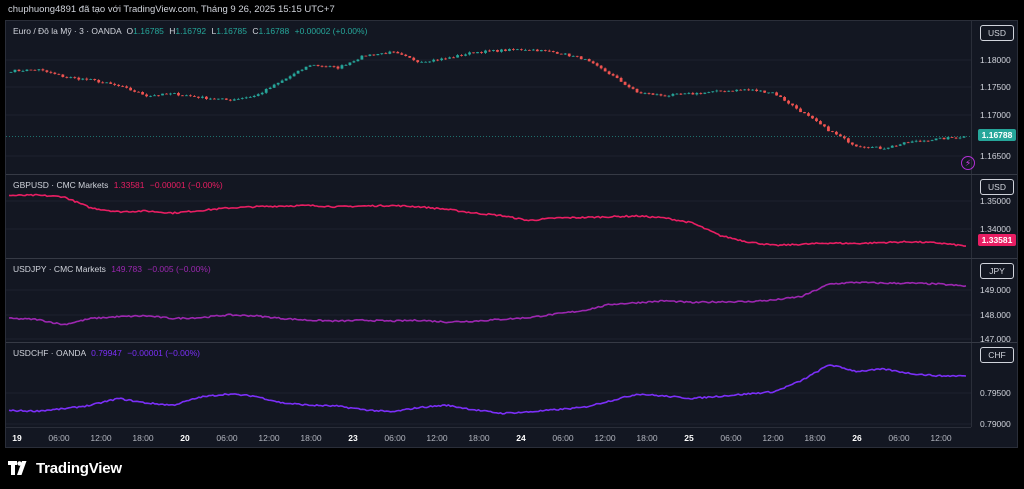 This screenshot has height=489, width=1024. I want to click on price-scale-usdjpy: JPY 149.000 148.000 147.000, so click(994, 300).